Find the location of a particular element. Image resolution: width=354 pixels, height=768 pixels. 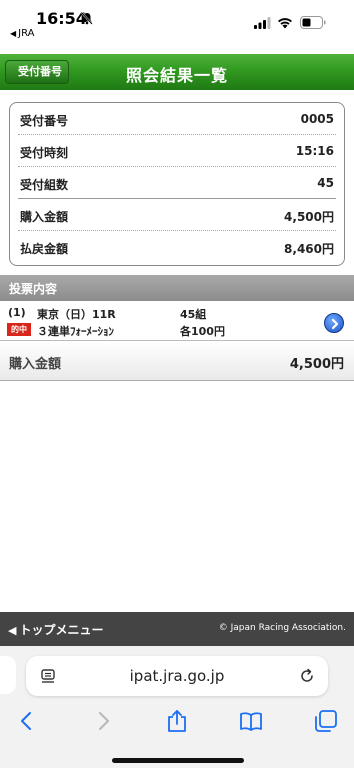

total-label: 購入金額 is located at coordinates (35, 364).